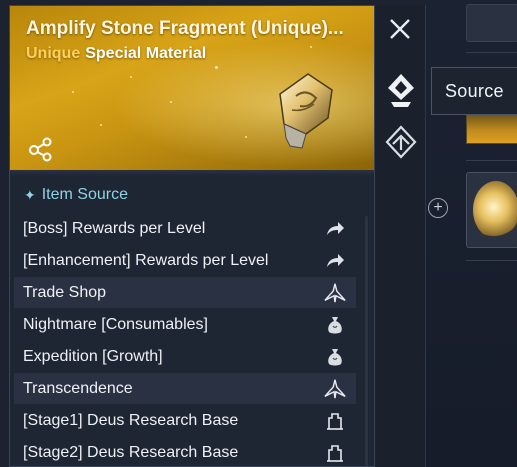 The height and width of the screenshot is (467, 517). I want to click on header-divider, so click(192, 173).